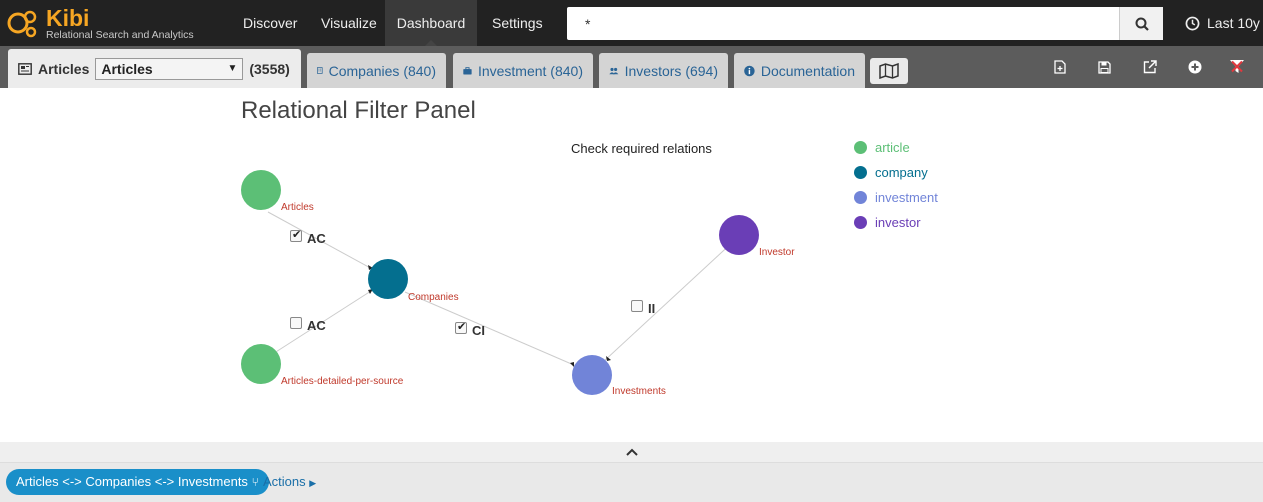 This screenshot has height=502, width=1263. I want to click on tab-companies-label: Companies (840), so click(382, 70).